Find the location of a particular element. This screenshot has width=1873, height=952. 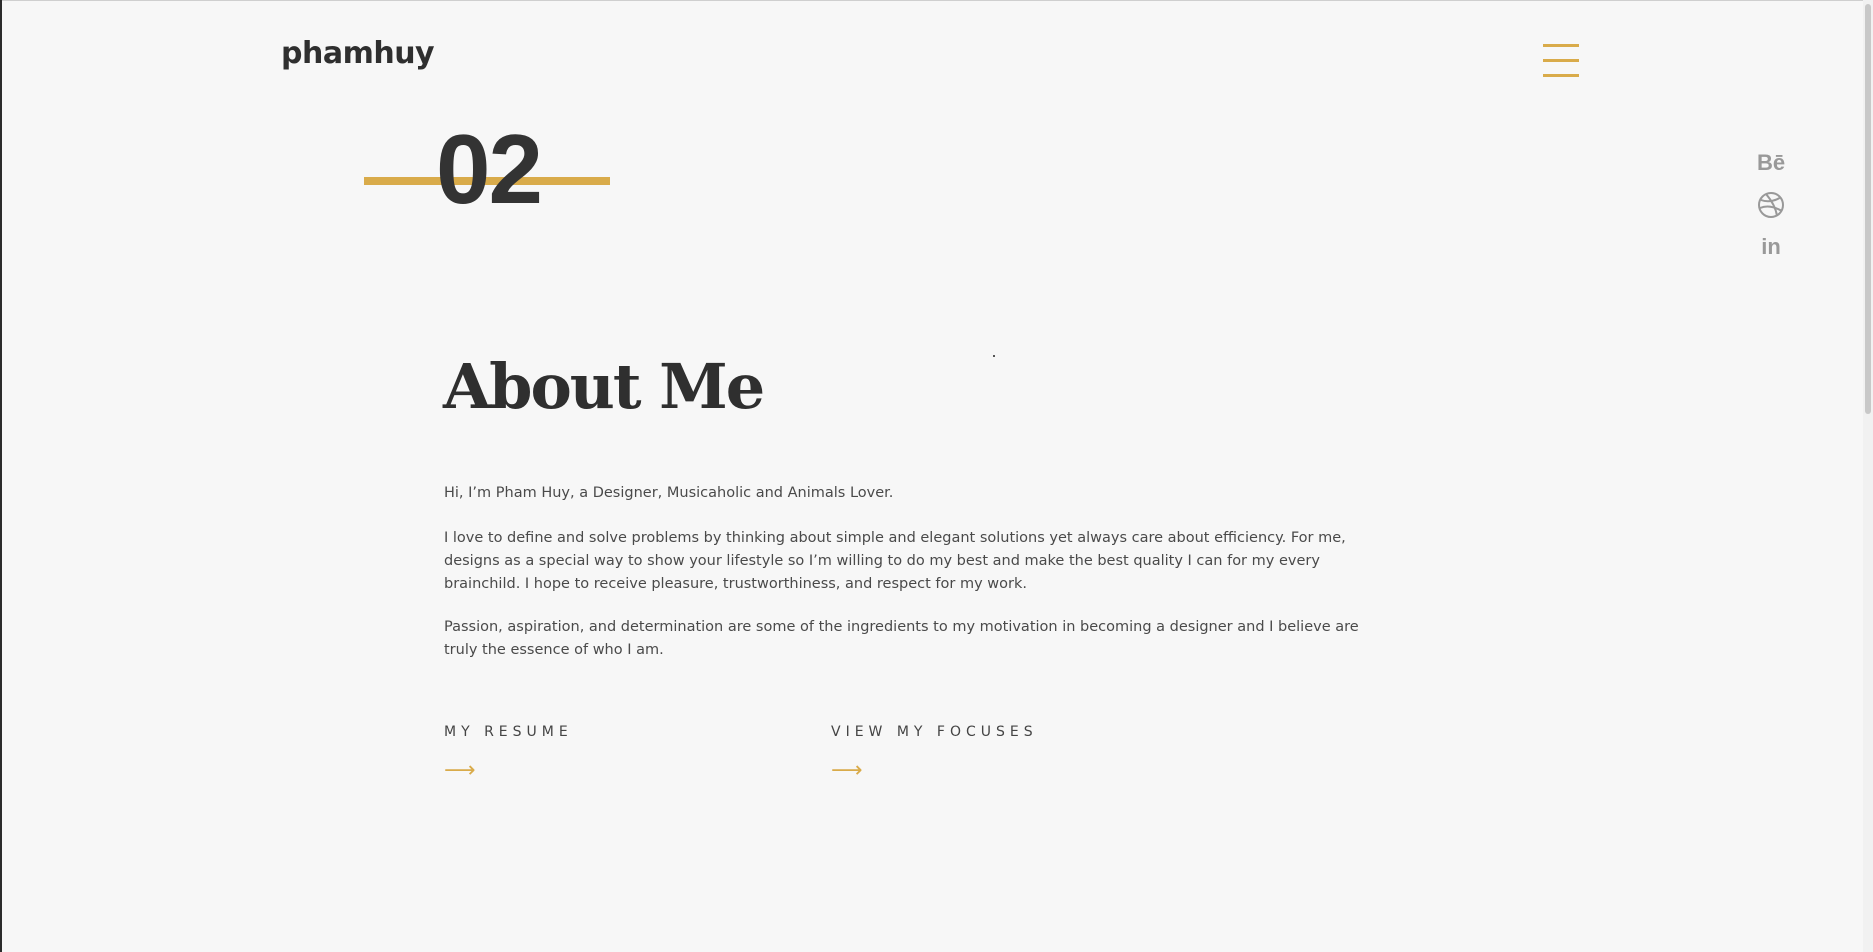

behance-icon: Bē is located at coordinates (1771, 162).